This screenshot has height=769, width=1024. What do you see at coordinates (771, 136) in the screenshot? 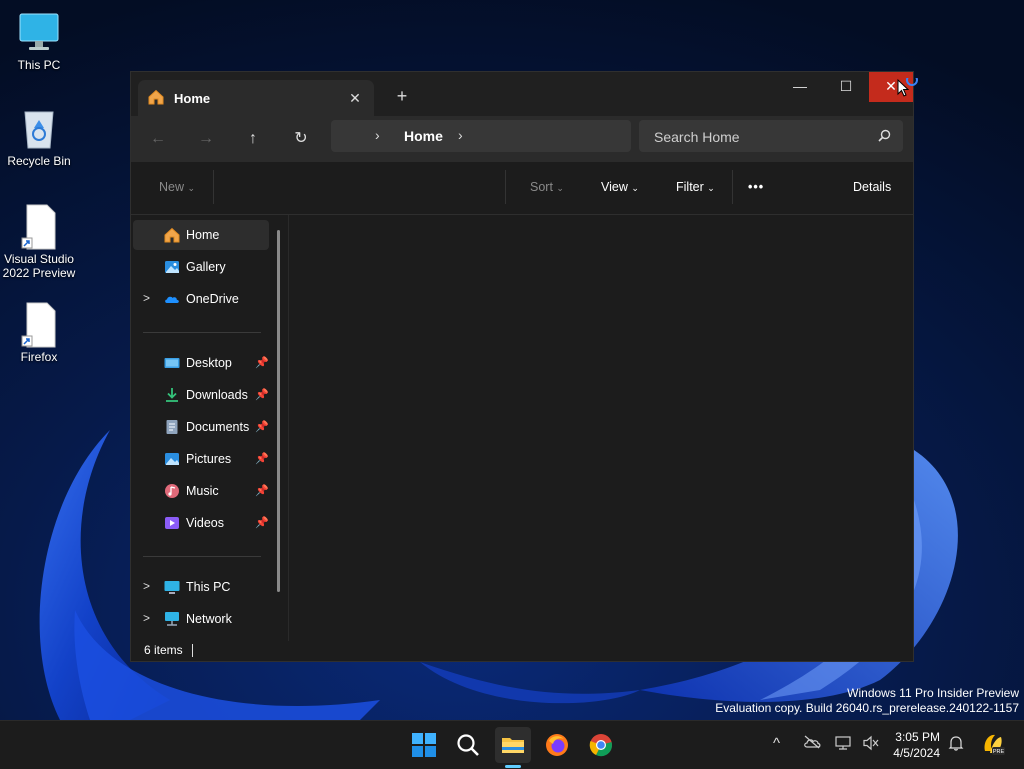
I see `search-box: Search Home` at bounding box center [771, 136].